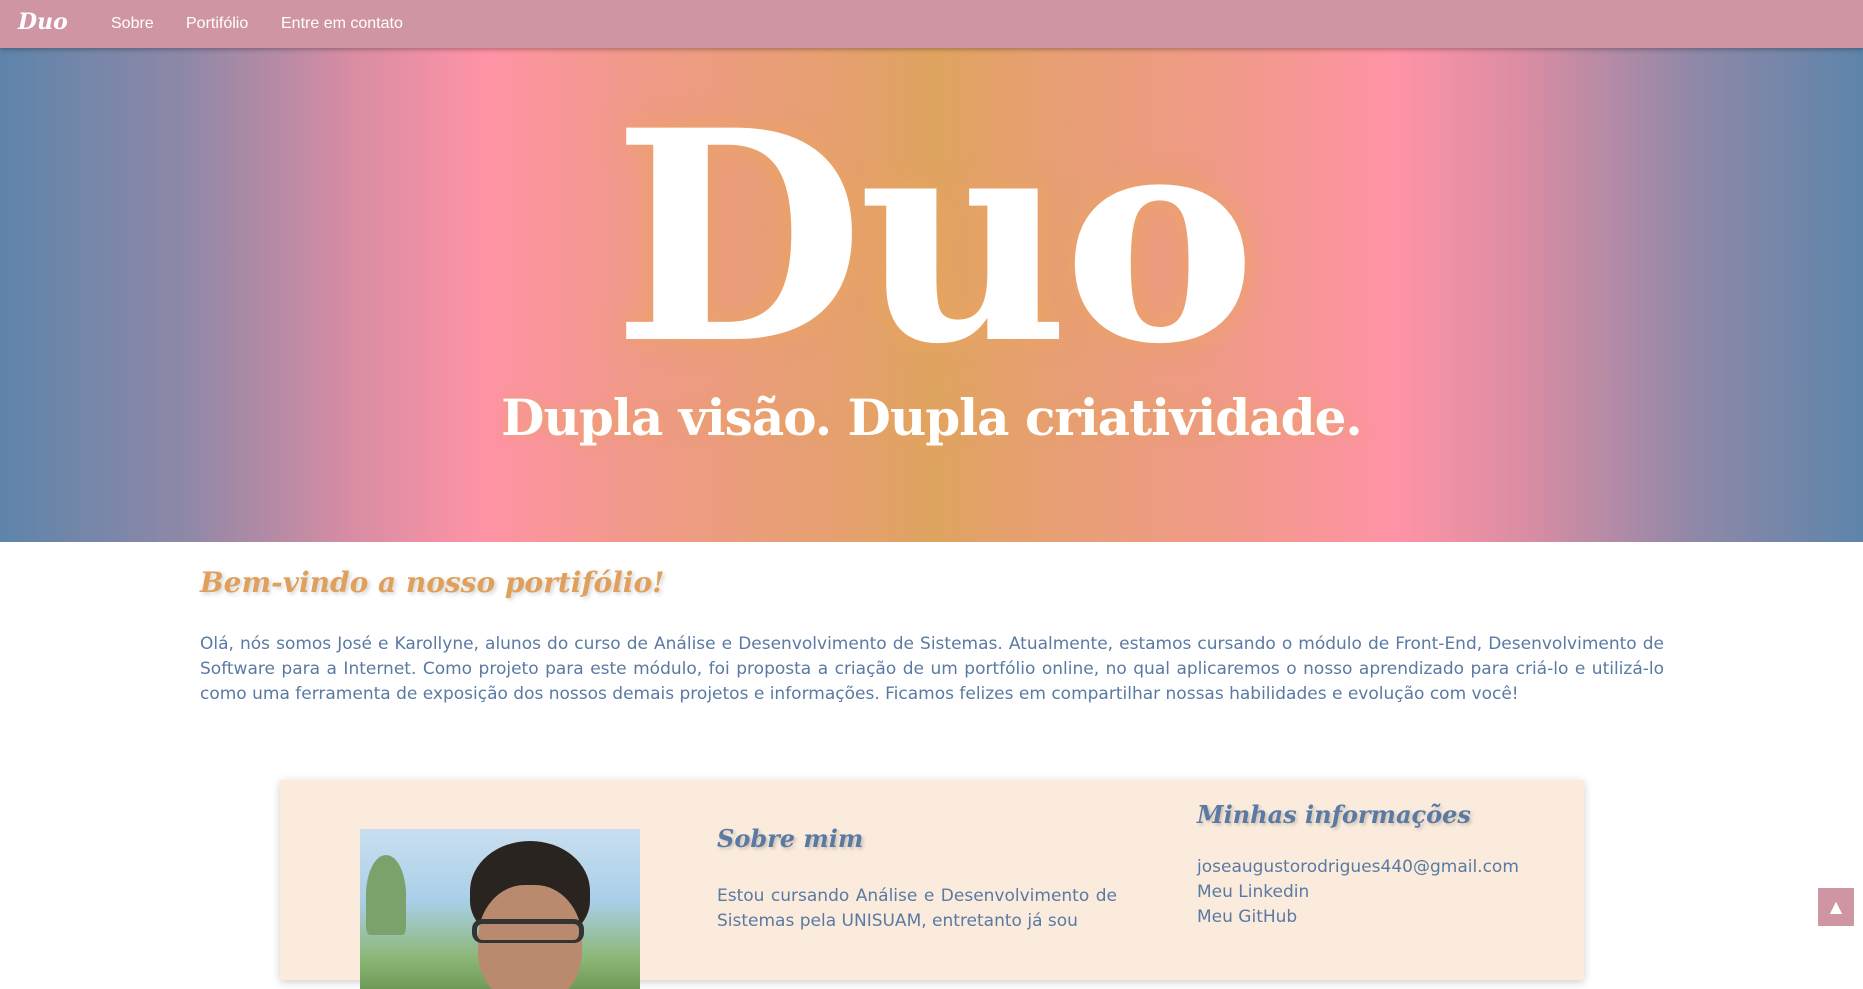 This screenshot has width=1863, height=989. Describe the element at coordinates (790, 838) in the screenshot. I see `about-title: Sobre mim` at that location.